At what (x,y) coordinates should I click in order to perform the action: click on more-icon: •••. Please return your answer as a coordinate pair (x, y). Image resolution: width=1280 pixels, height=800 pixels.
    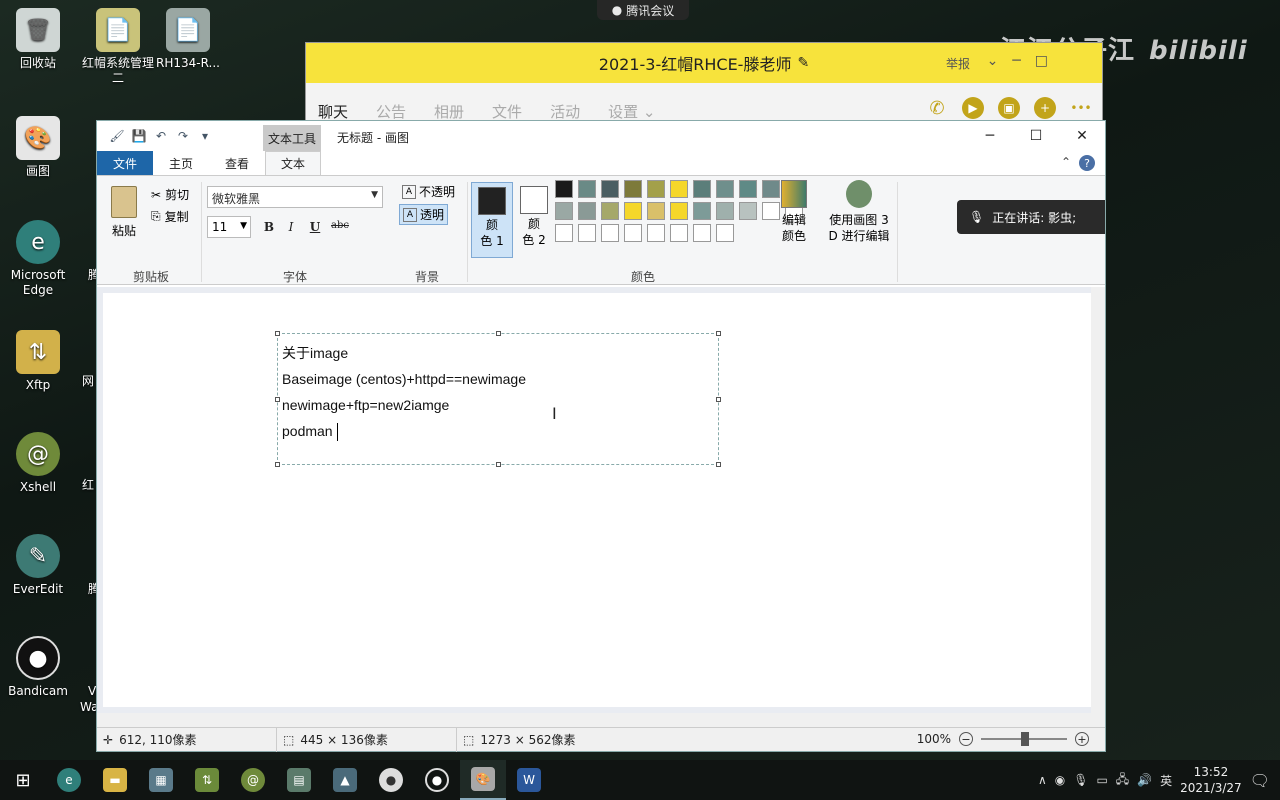
    Looking at the image, I should click on (1081, 108).